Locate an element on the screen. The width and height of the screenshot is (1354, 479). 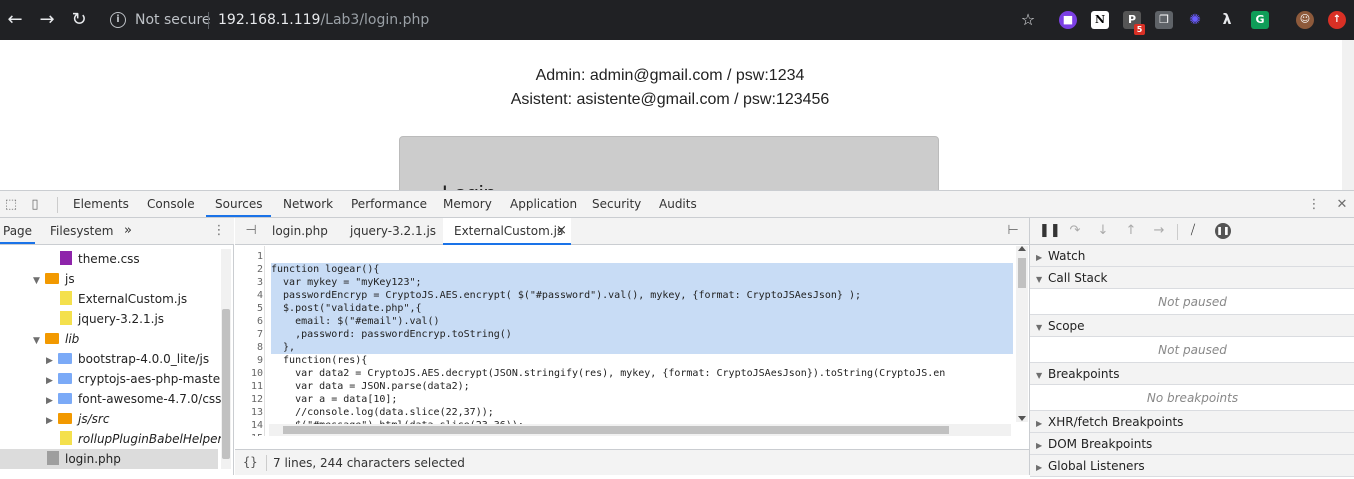
editor-hscrollbar is located at coordinates (640, 430).